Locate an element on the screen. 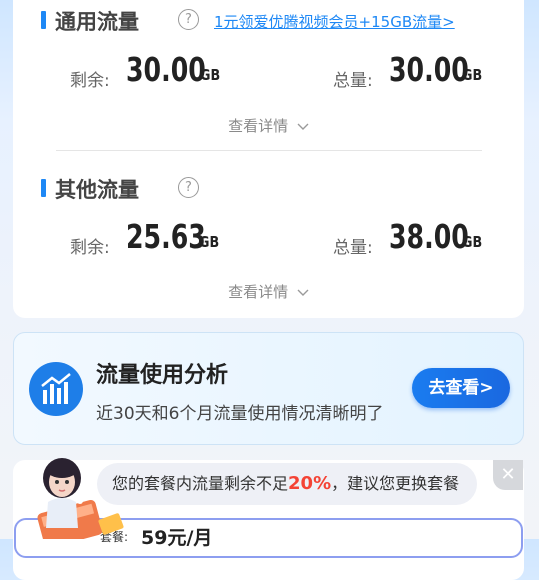  general-details-link: 查看详情 is located at coordinates (268, 125).